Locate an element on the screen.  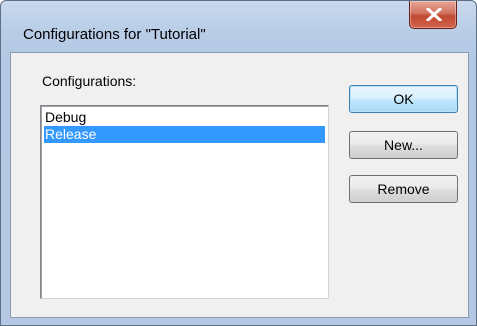
list-item-release: Release is located at coordinates (184, 134).